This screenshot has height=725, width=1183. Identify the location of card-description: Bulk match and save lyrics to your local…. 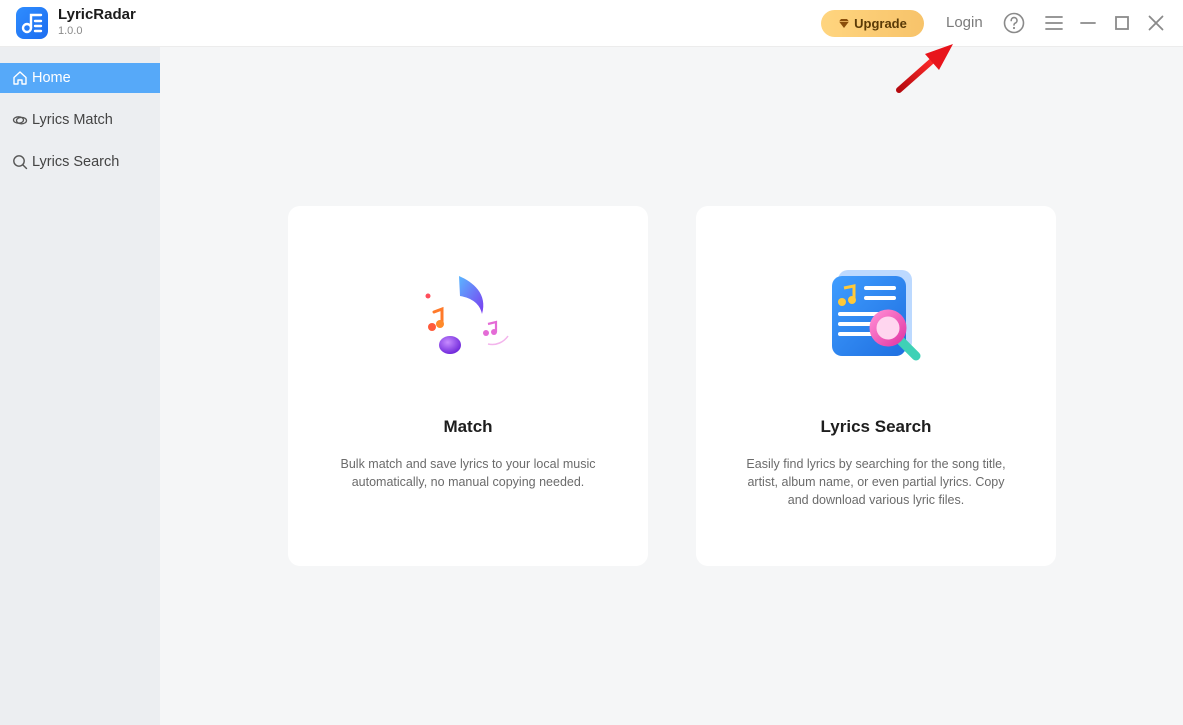
(468, 473).